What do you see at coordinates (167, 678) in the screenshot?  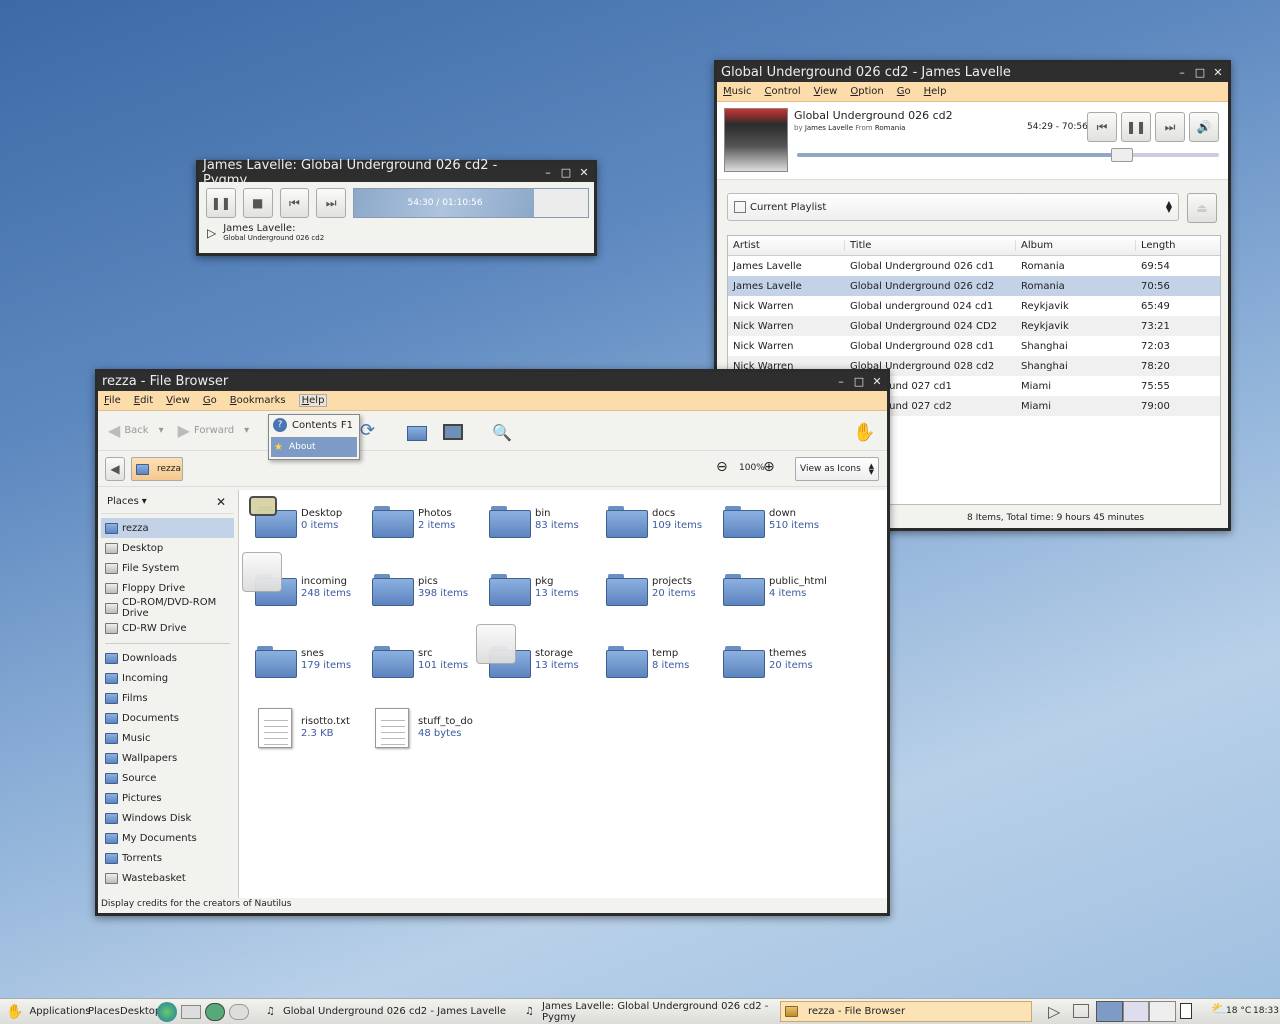 I see `sidebar-item: Incoming` at bounding box center [167, 678].